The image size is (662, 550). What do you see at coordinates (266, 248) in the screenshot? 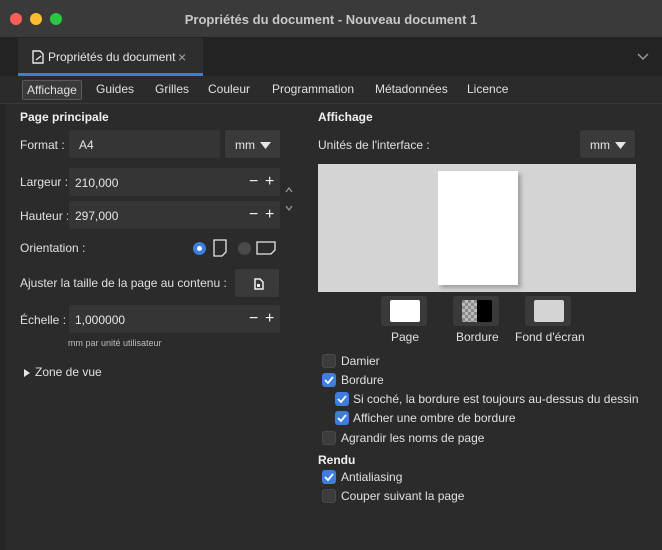
I see `landscape-page-icon` at bounding box center [266, 248].